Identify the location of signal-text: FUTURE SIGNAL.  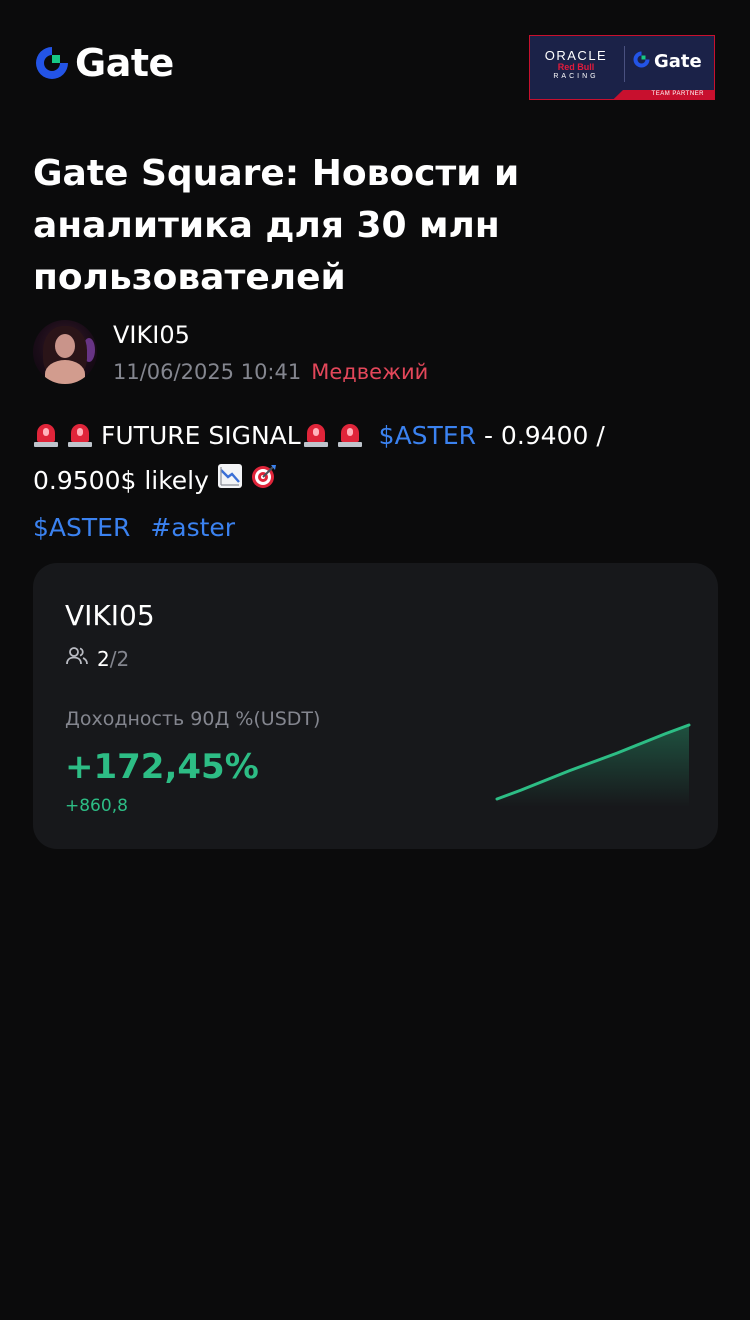
(201, 435).